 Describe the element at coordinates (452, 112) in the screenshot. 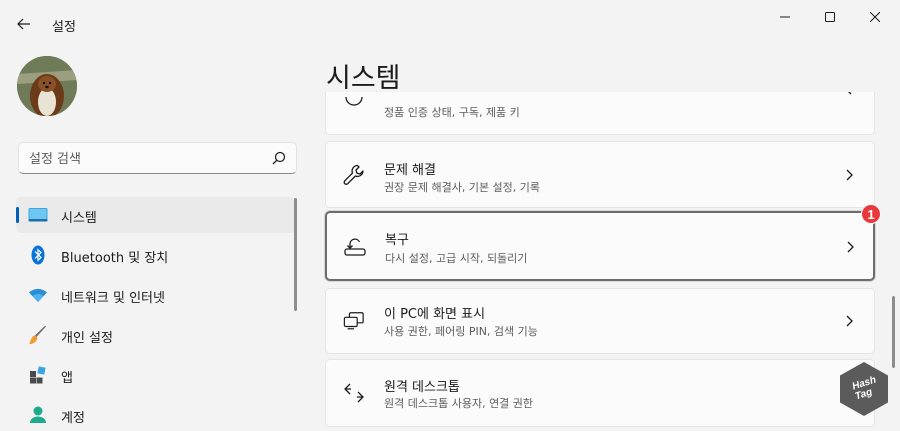

I see `card-description: 정품 인증 상태, 구독, 제품 키` at that location.